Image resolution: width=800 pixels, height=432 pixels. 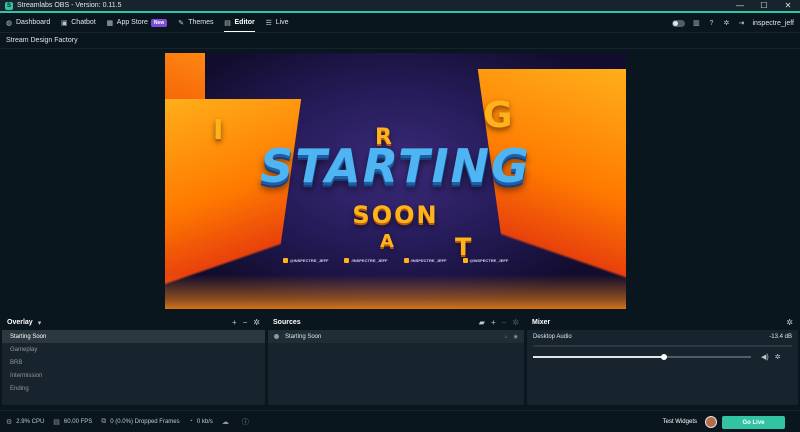 I want to click on scene-collection-selector: Overlay, so click(x=20, y=322).